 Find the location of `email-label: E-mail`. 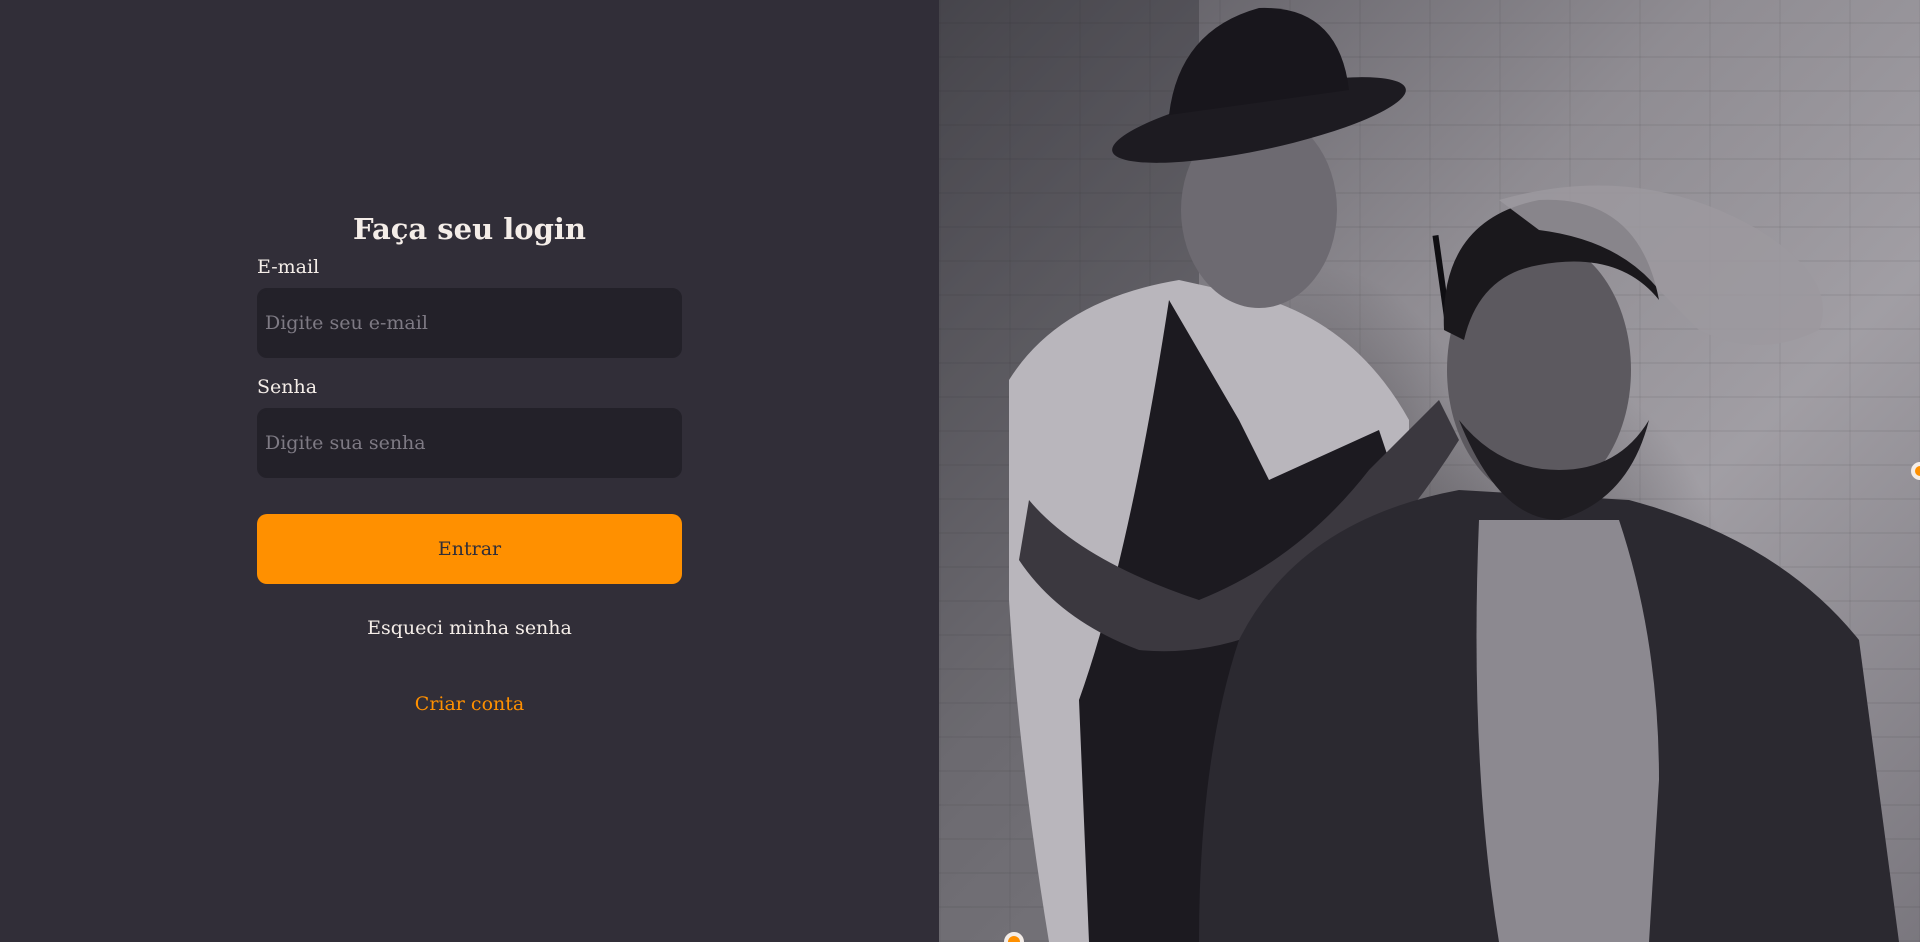

email-label: E-mail is located at coordinates (288, 267).